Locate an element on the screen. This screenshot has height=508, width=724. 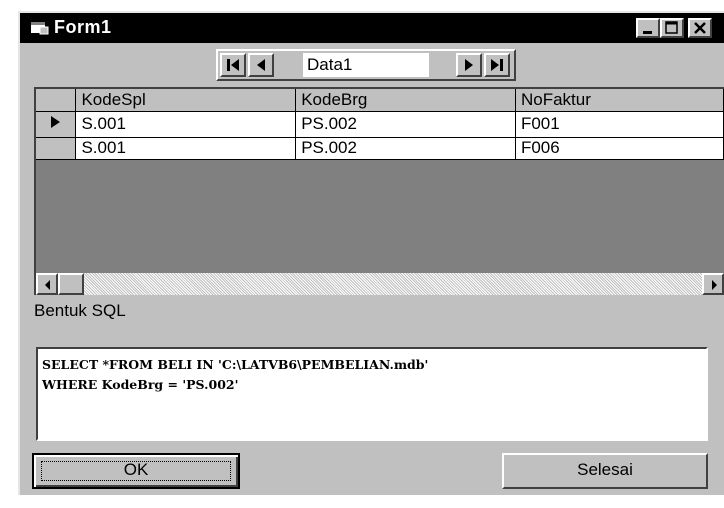
next-record-button is located at coordinates (469, 65).